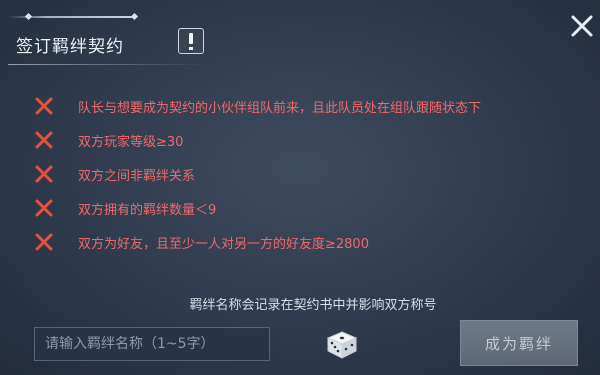  I want to click on condition-text: 双方玩家等级≥30, so click(131, 142).